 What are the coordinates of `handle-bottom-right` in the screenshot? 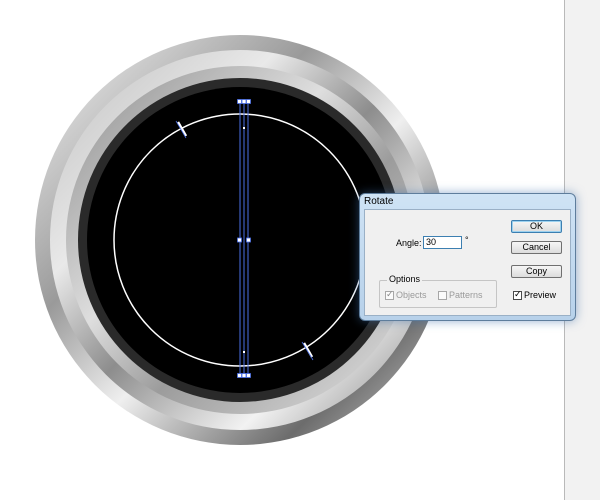 It's located at (248, 375).